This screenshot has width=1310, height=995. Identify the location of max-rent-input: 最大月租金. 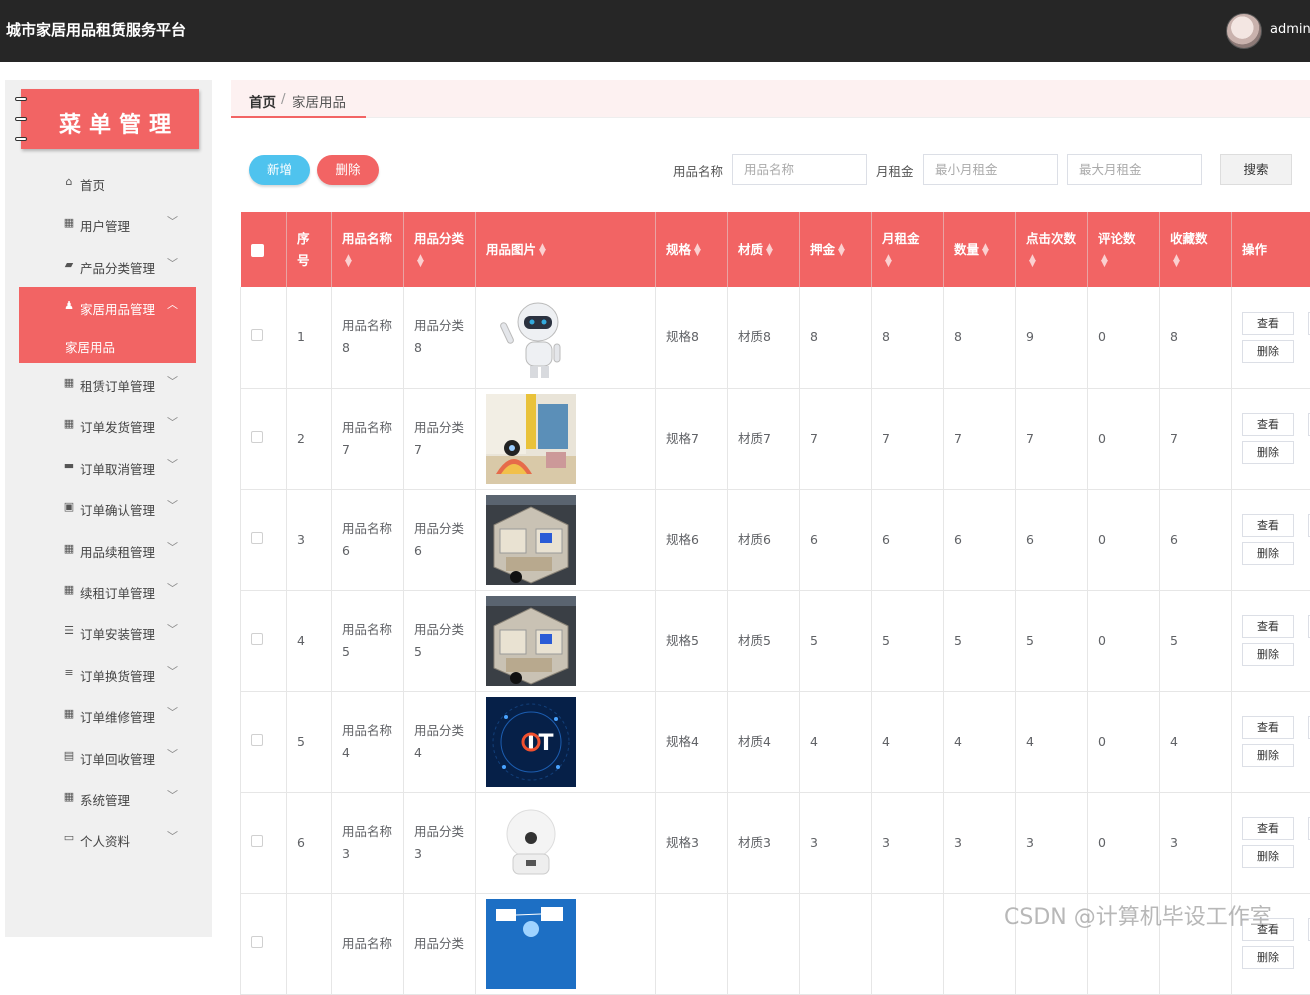
(1134, 169).